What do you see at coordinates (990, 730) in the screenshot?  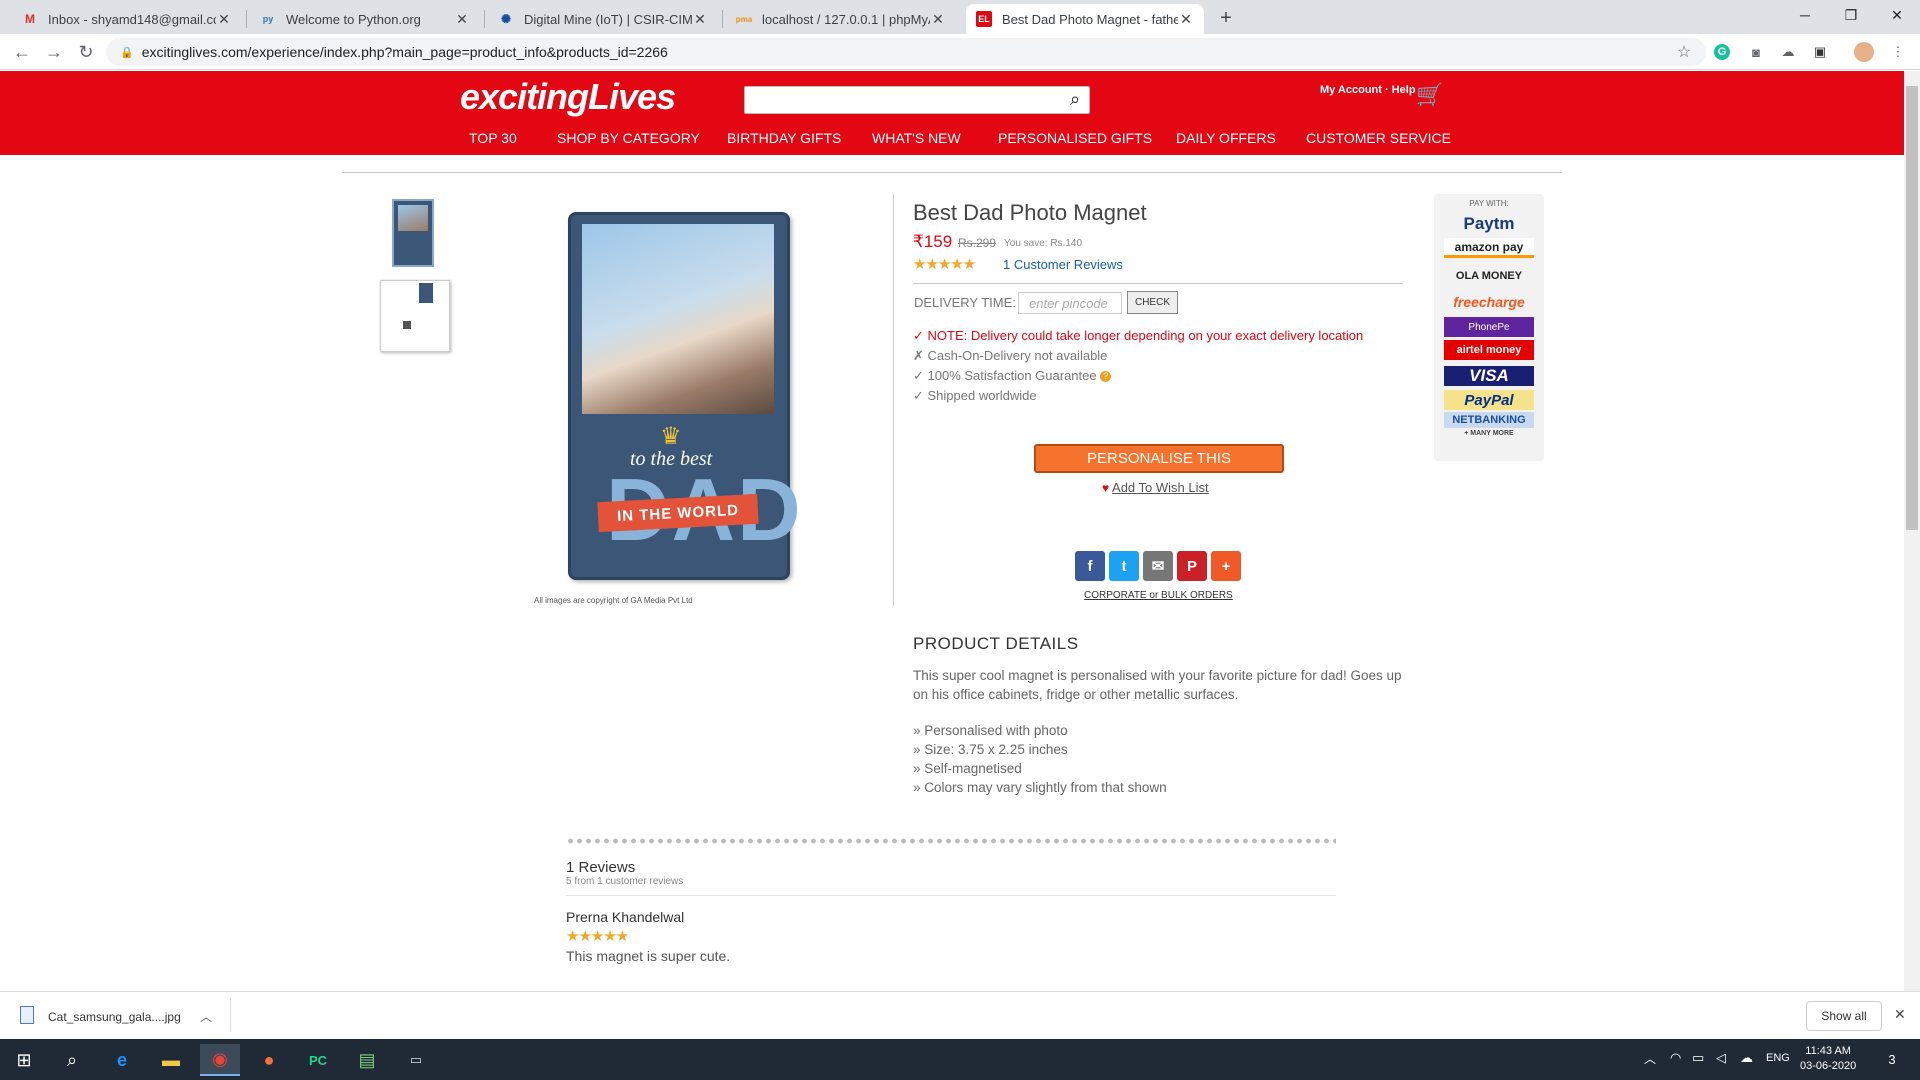 I see `detail-bullet: » Personalised with photo` at bounding box center [990, 730].